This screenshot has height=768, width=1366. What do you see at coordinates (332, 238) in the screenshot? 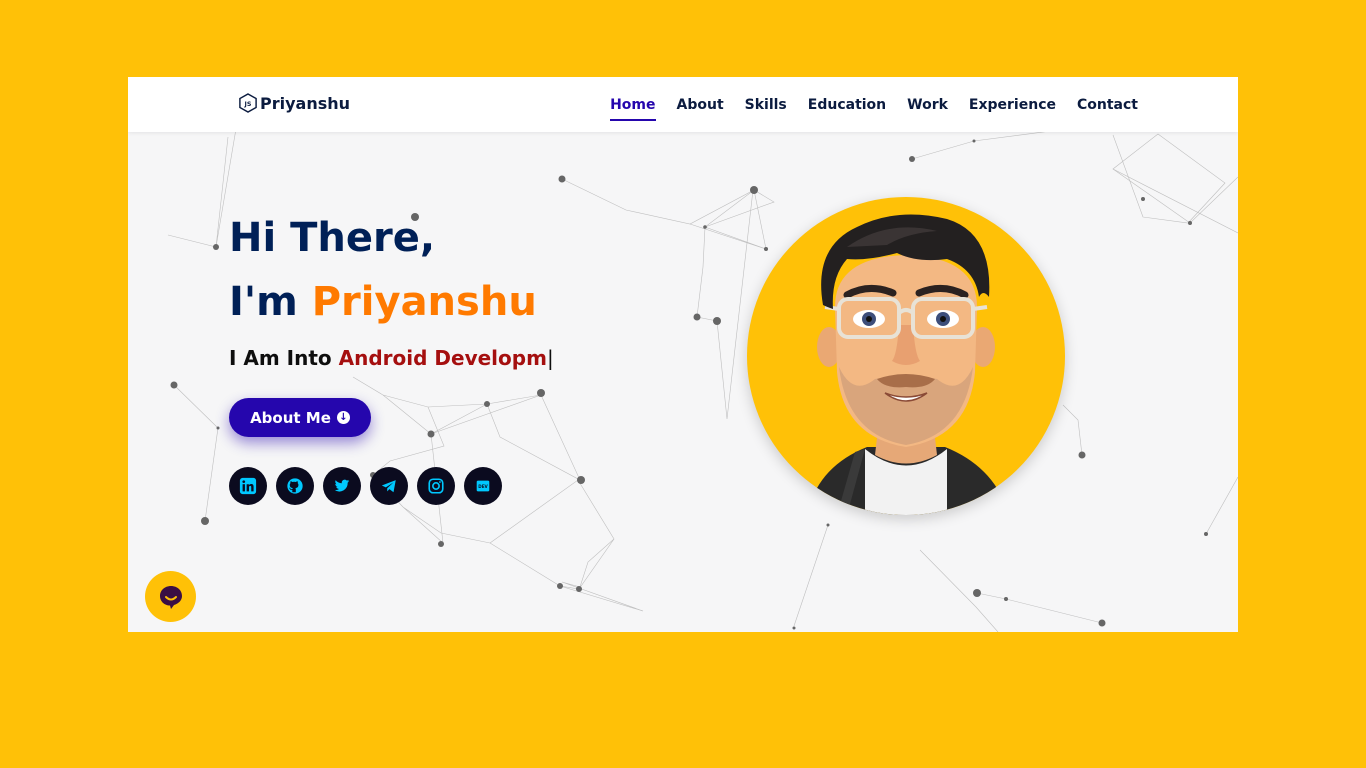
I see `hero-greeting: Hi There,` at bounding box center [332, 238].